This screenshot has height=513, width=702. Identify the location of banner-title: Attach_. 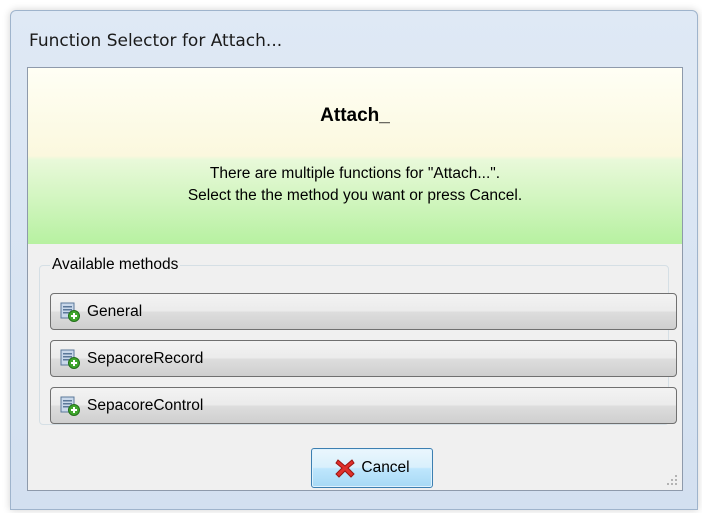
(355, 115).